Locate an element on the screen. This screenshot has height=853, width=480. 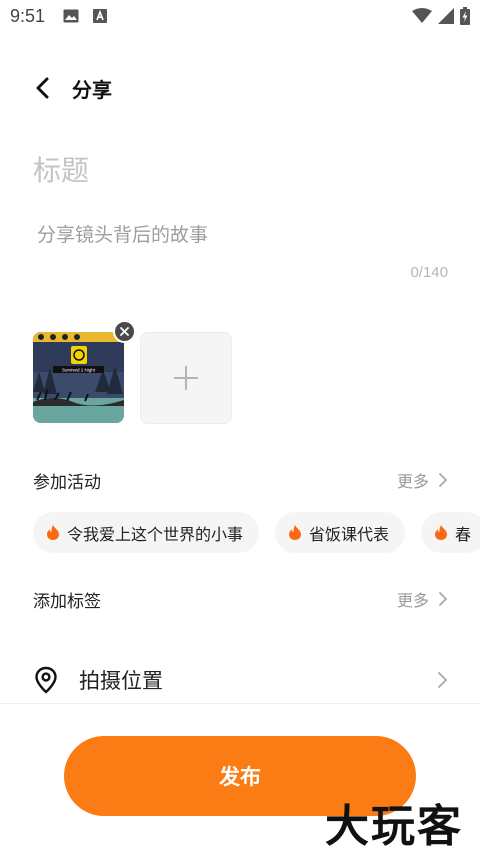
app-header: 分享 is located at coordinates (240, 88).